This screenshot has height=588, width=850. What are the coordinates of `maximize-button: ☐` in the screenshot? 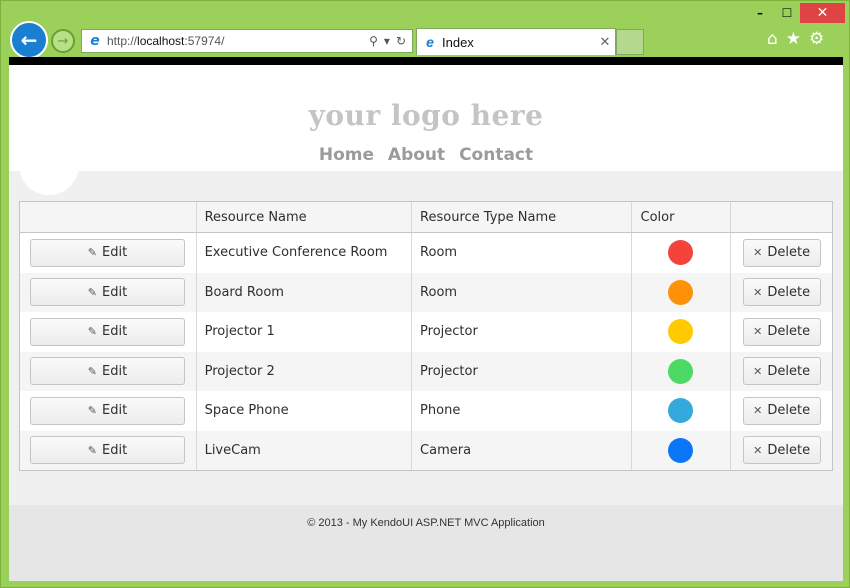 It's located at (787, 13).